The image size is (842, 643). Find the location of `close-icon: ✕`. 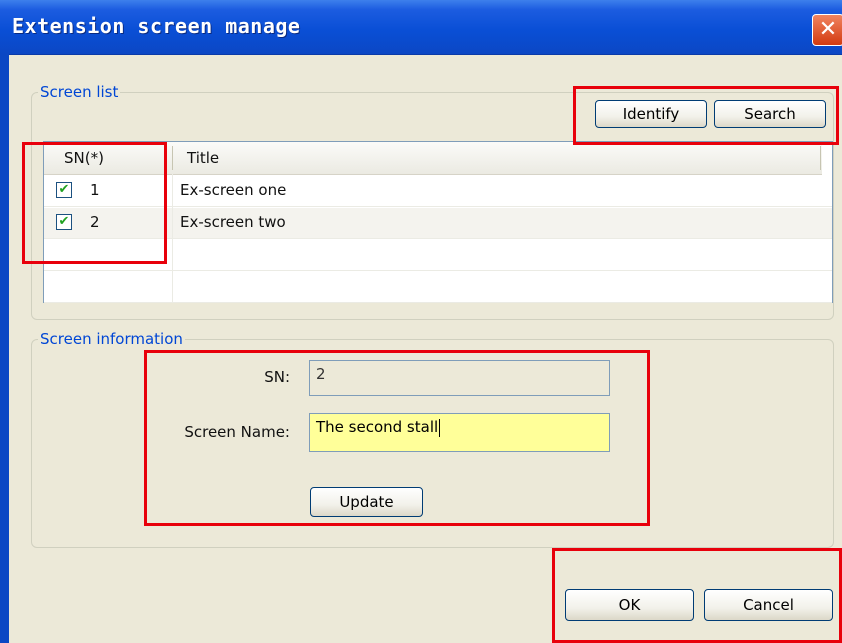

close-icon: ✕ is located at coordinates (828, 29).